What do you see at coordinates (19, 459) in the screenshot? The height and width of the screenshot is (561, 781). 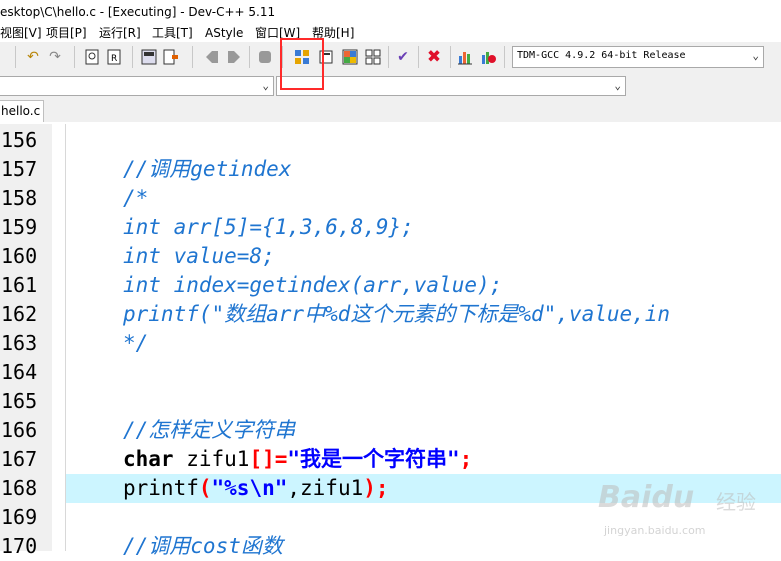 I see `line-number: 167` at bounding box center [19, 459].